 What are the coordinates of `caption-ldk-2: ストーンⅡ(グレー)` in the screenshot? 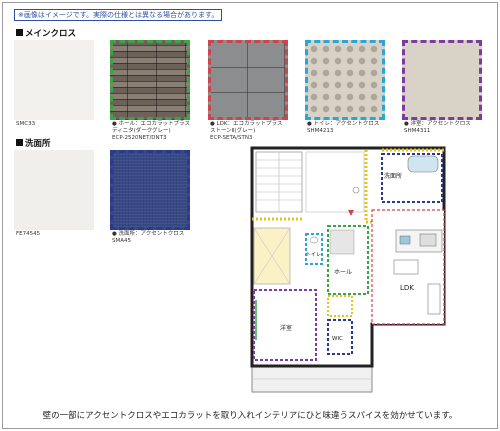 It's located at (233, 131).